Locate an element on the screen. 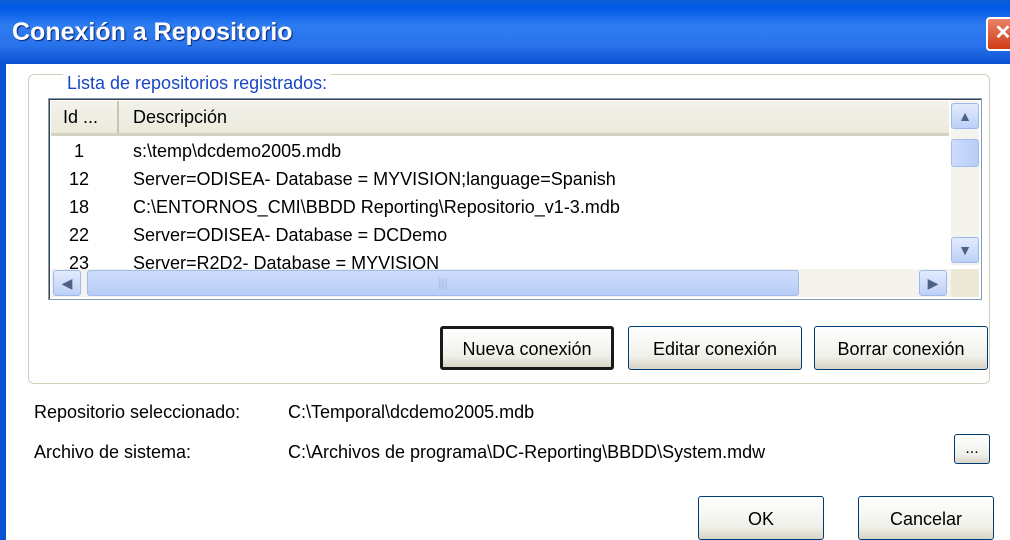 The height and width of the screenshot is (540, 1010). new-connection-button: Nueva conexión is located at coordinates (527, 348).